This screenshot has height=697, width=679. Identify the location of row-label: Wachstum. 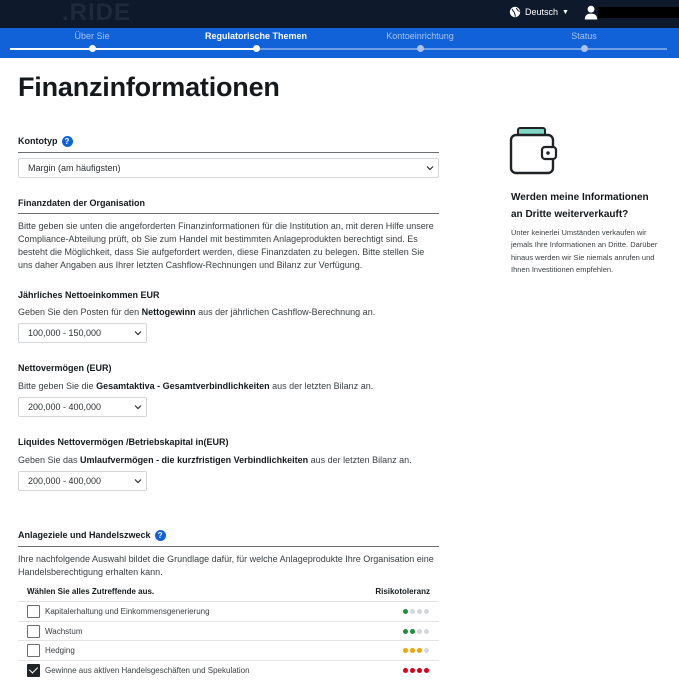
(64, 631).